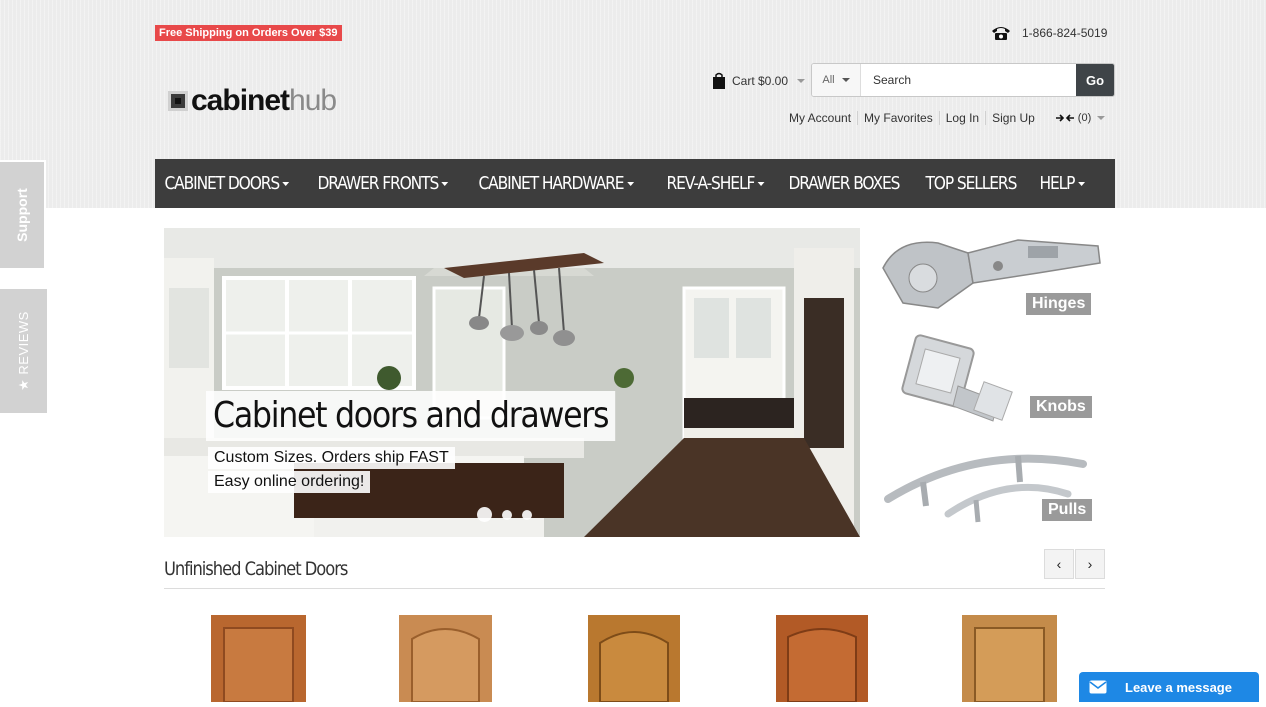 This screenshot has height=707, width=1266. Describe the element at coordinates (23, 351) in the screenshot. I see `reviews-tab: ★ REVIEWS` at that location.